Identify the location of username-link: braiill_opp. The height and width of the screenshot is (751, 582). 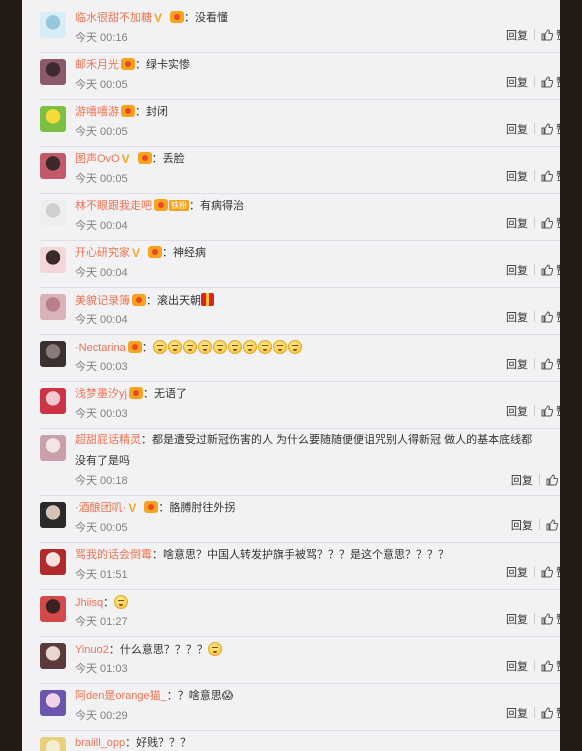
(100, 743).